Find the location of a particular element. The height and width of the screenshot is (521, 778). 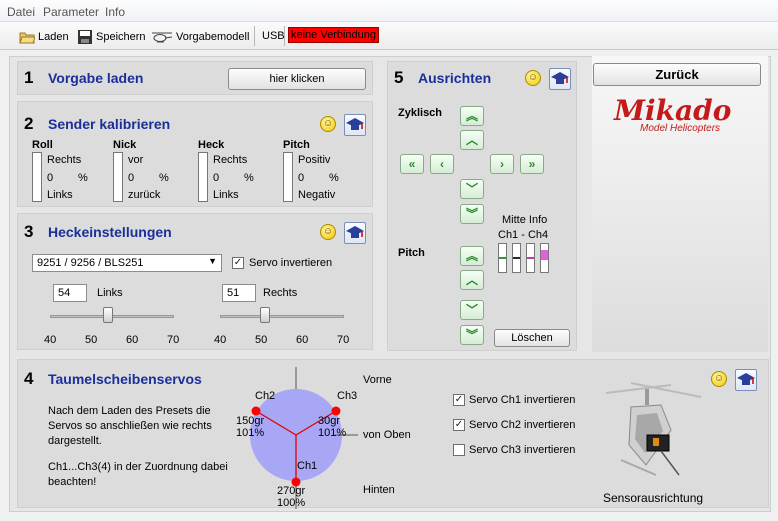

cyclic-up-button: ︿ is located at coordinates (472, 140).